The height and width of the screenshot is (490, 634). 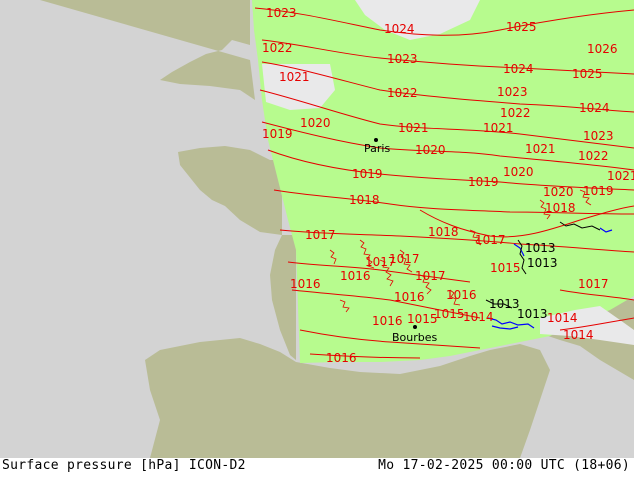 I want to click on isobar-label: 1026, so click(x=602, y=49).